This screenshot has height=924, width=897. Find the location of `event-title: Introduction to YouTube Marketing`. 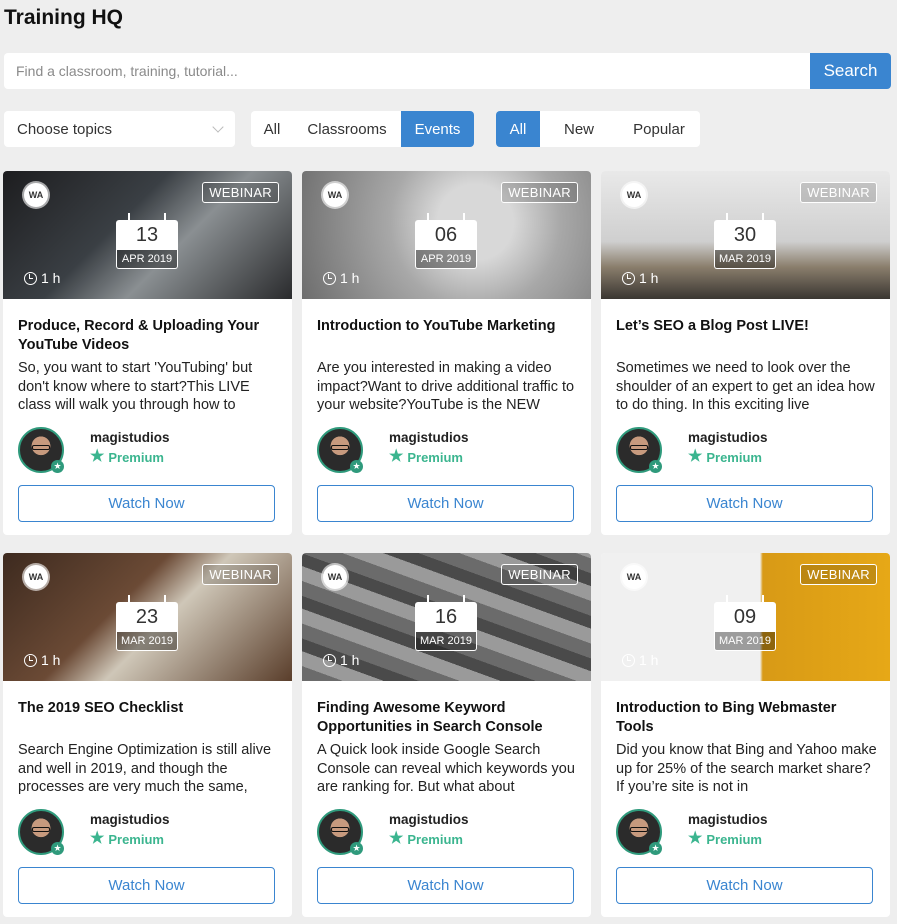

event-title: Introduction to YouTube Marketing is located at coordinates (448, 326).